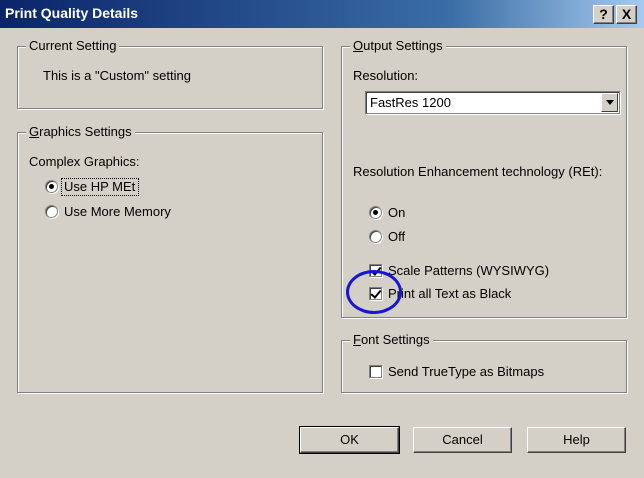  Describe the element at coordinates (375, 236) in the screenshot. I see `ret-off-radio` at that location.